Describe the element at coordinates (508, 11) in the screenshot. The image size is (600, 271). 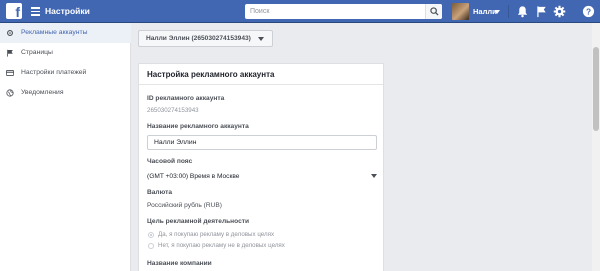
I see `divider` at that location.